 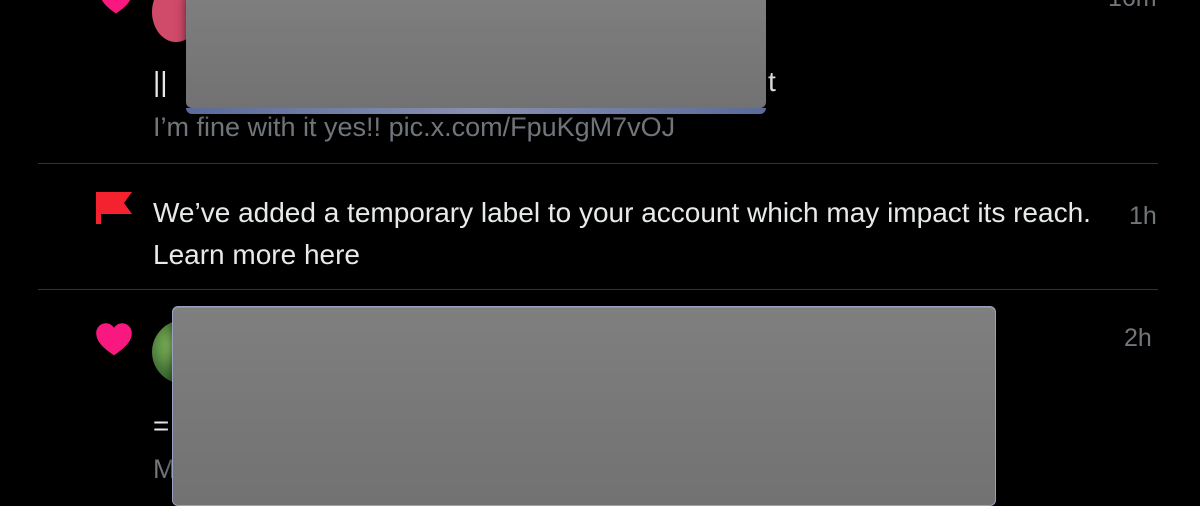 I want to click on sender-name-start: =, so click(x=161, y=425).